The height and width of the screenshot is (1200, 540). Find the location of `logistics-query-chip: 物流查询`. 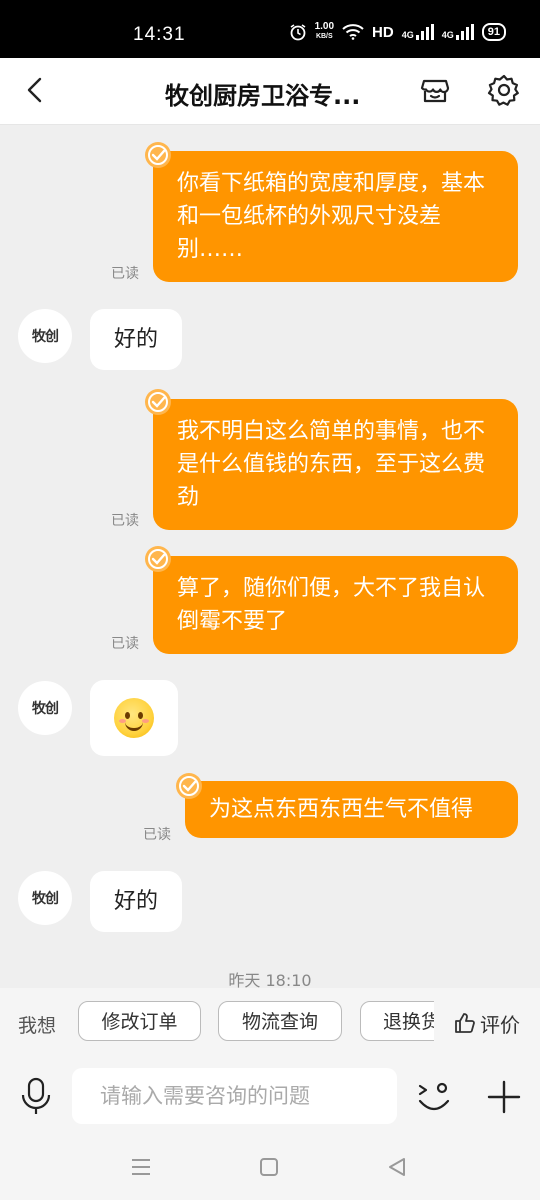

logistics-query-chip: 物流查询 is located at coordinates (280, 1021).